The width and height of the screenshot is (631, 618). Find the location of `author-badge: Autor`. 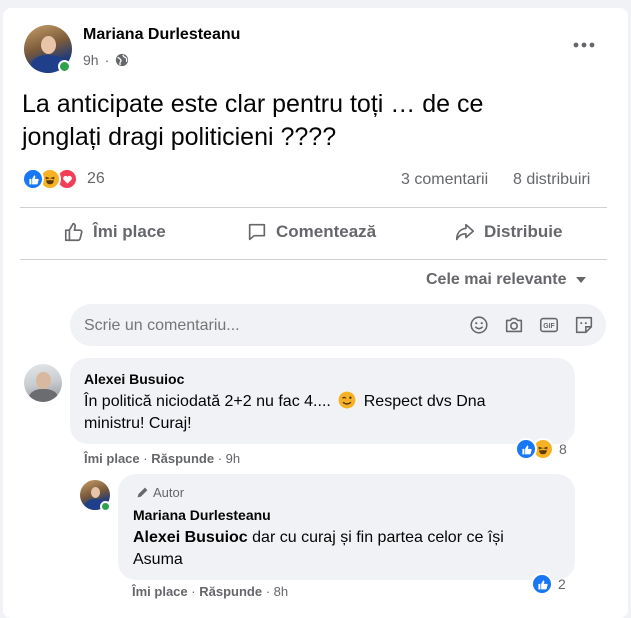

author-badge: Autor is located at coordinates (160, 492).